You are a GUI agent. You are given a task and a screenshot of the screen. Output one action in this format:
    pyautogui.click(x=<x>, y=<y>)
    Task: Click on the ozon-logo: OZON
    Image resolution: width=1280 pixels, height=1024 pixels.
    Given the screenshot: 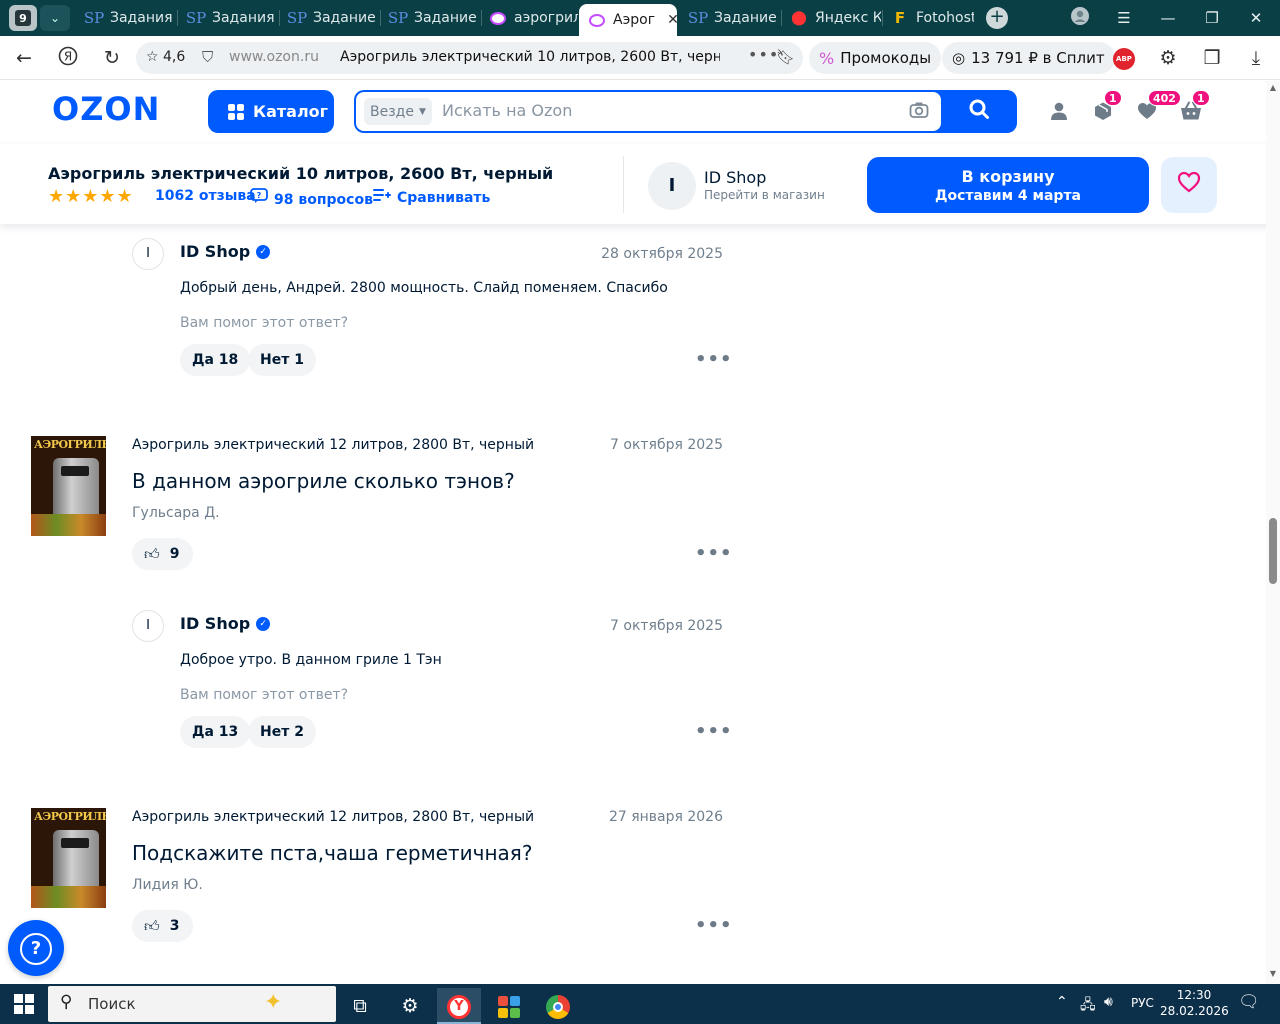 What is the action you would take?
    pyautogui.click(x=106, y=109)
    